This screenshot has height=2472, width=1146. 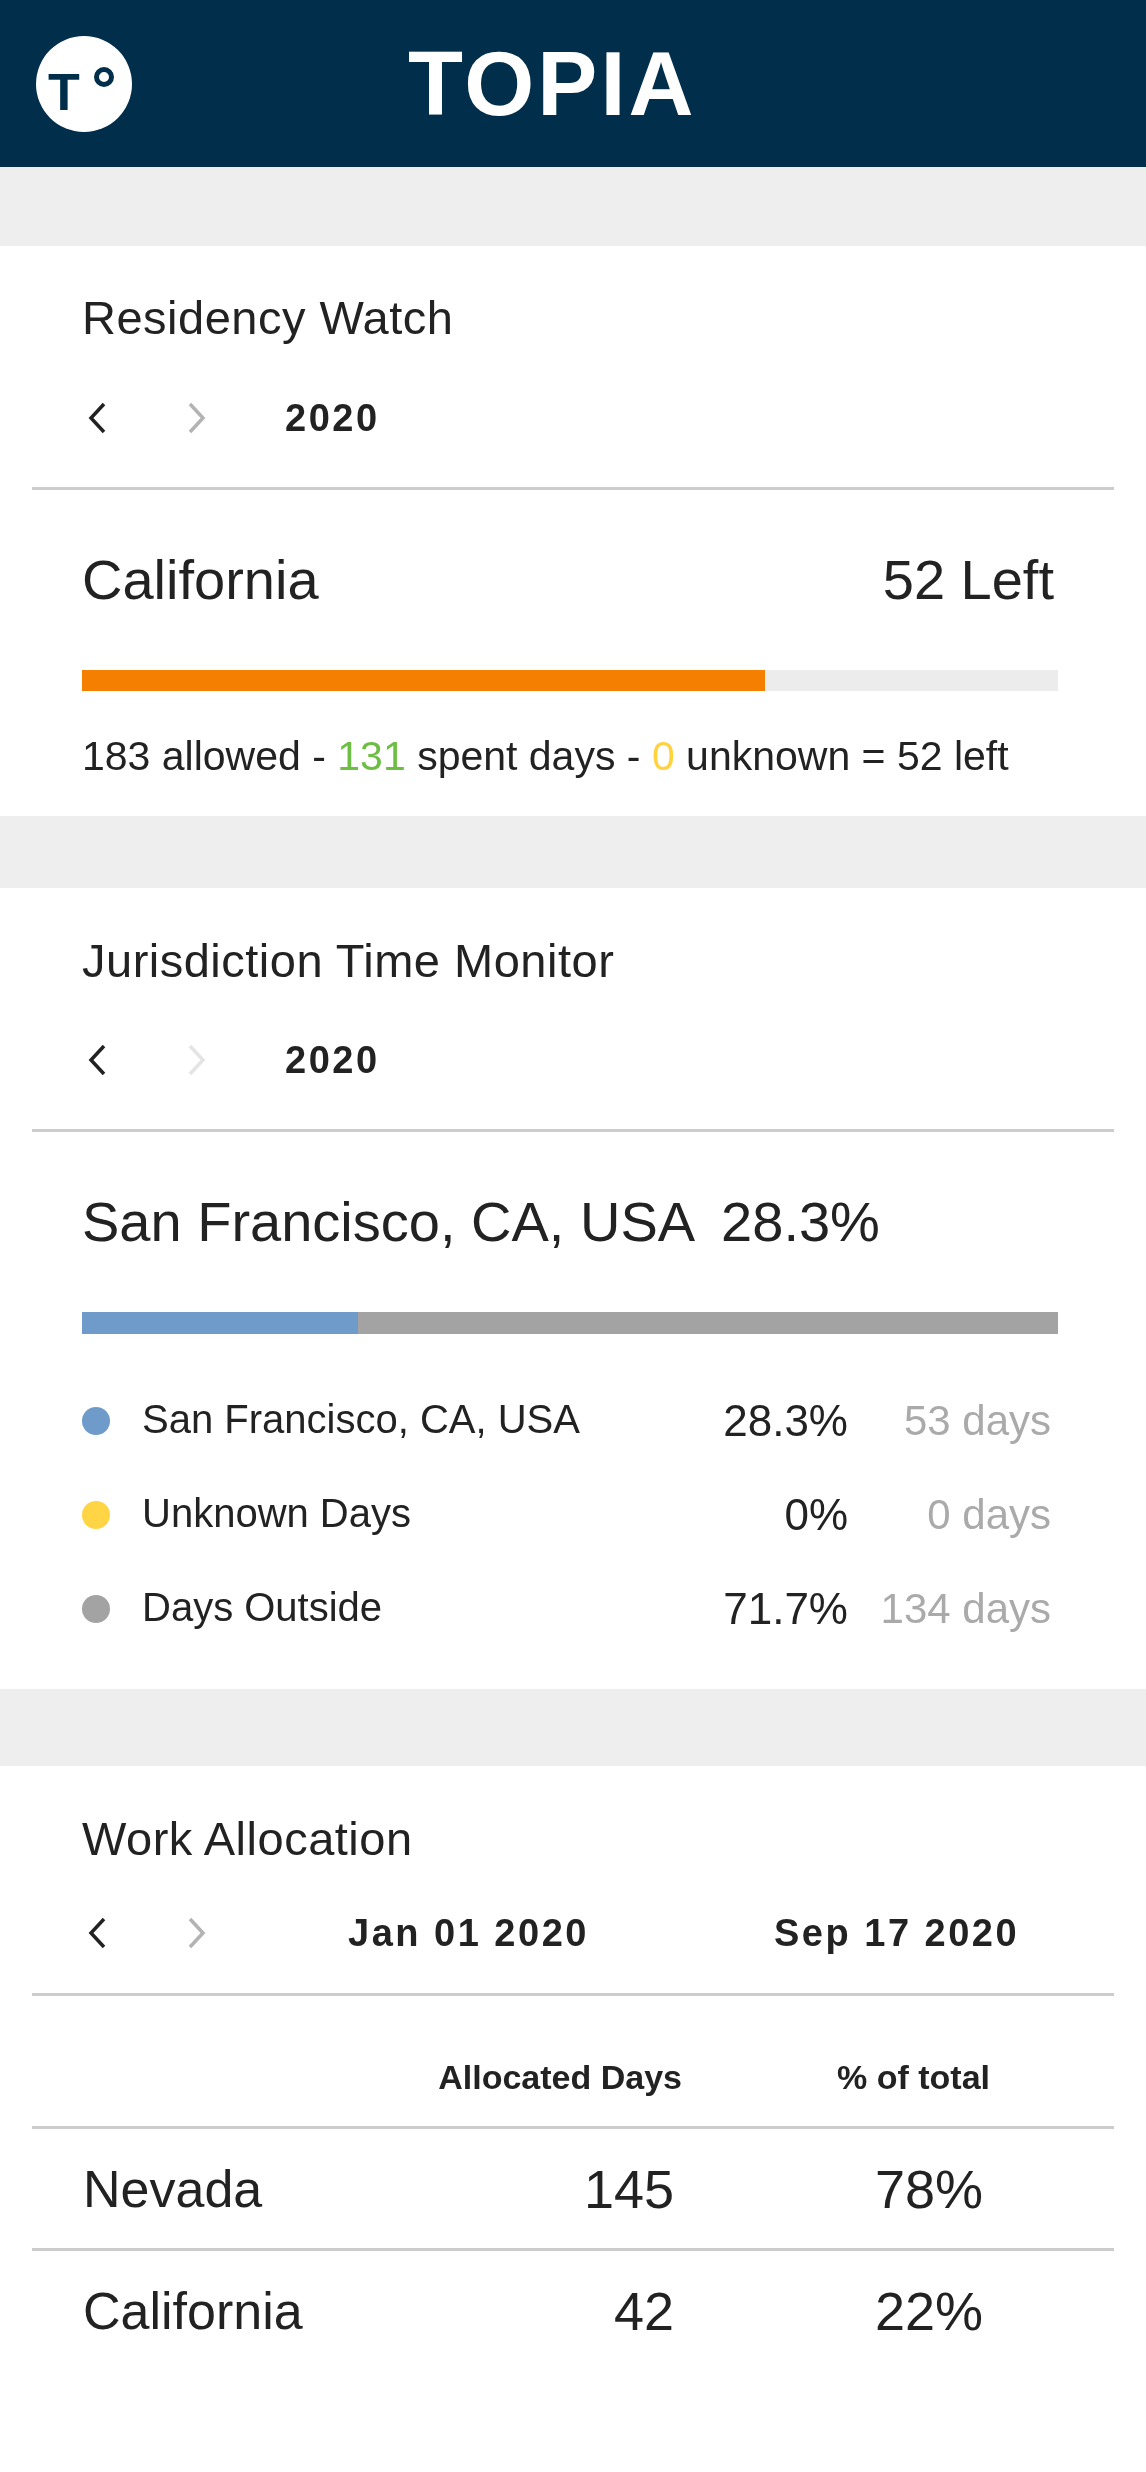 I want to click on column-header: % of total, so click(x=913, y=2077).